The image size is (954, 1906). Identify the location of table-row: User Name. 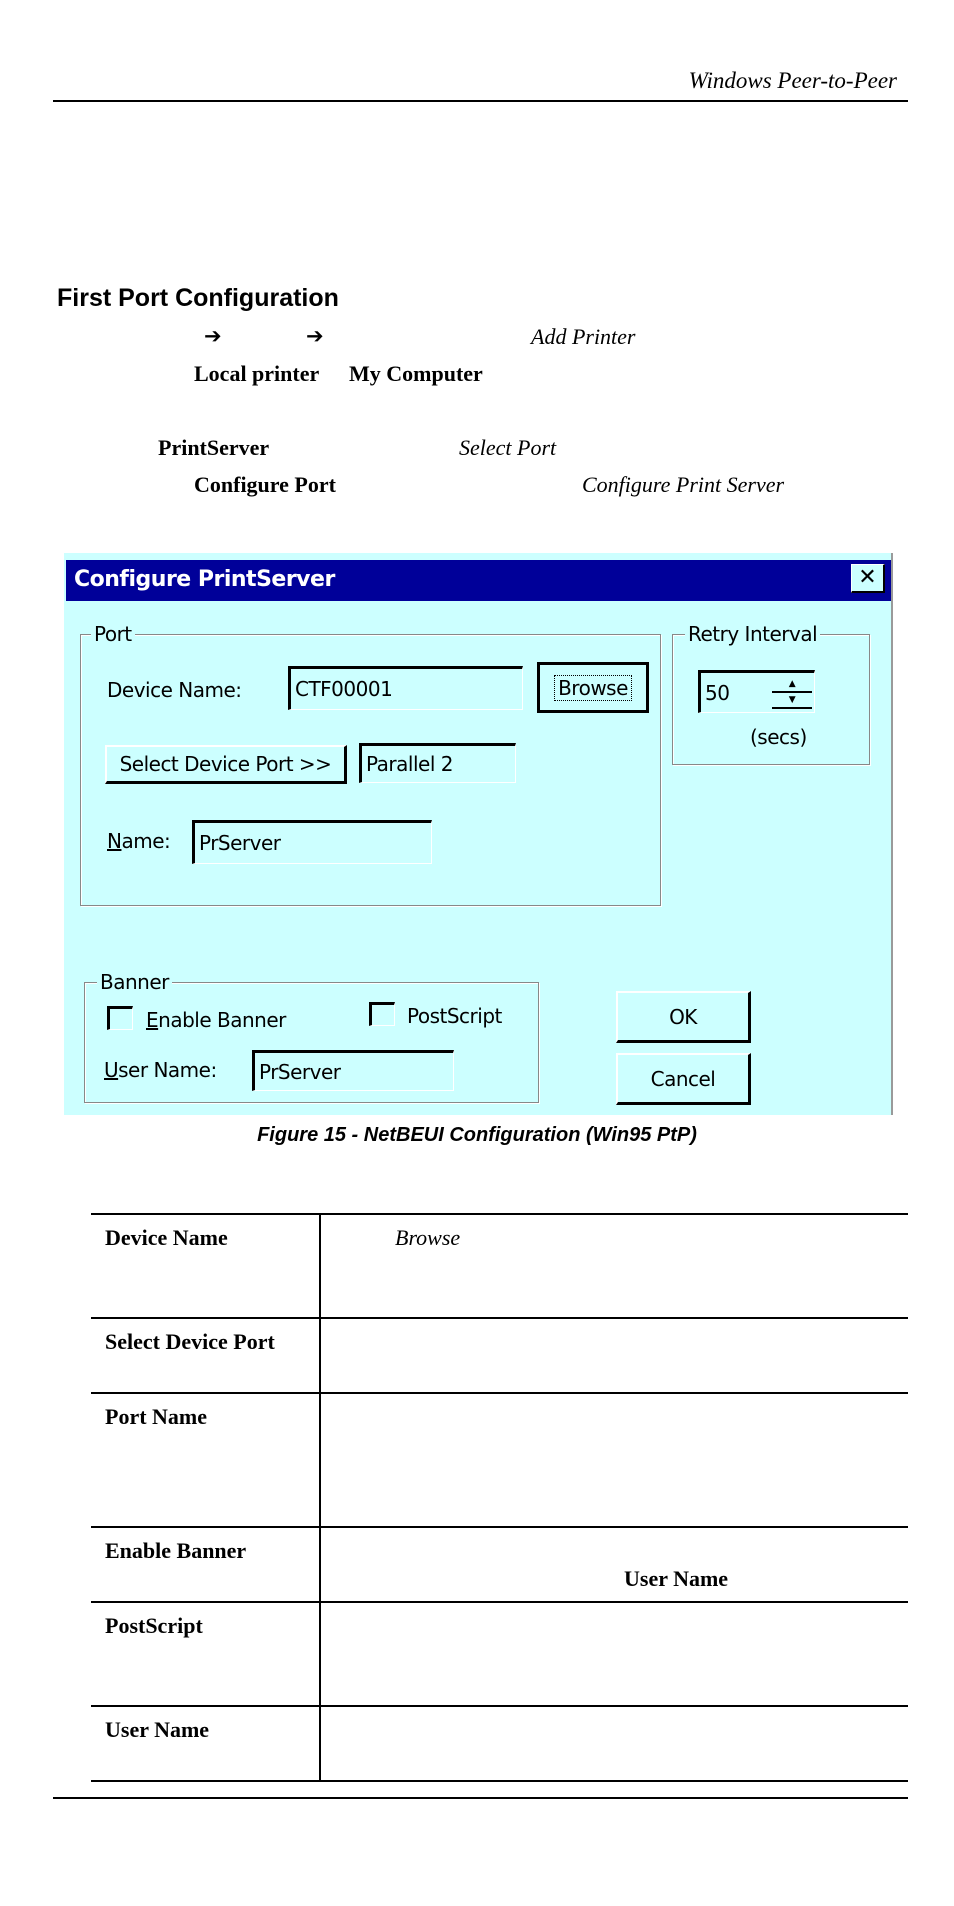
(499, 1743).